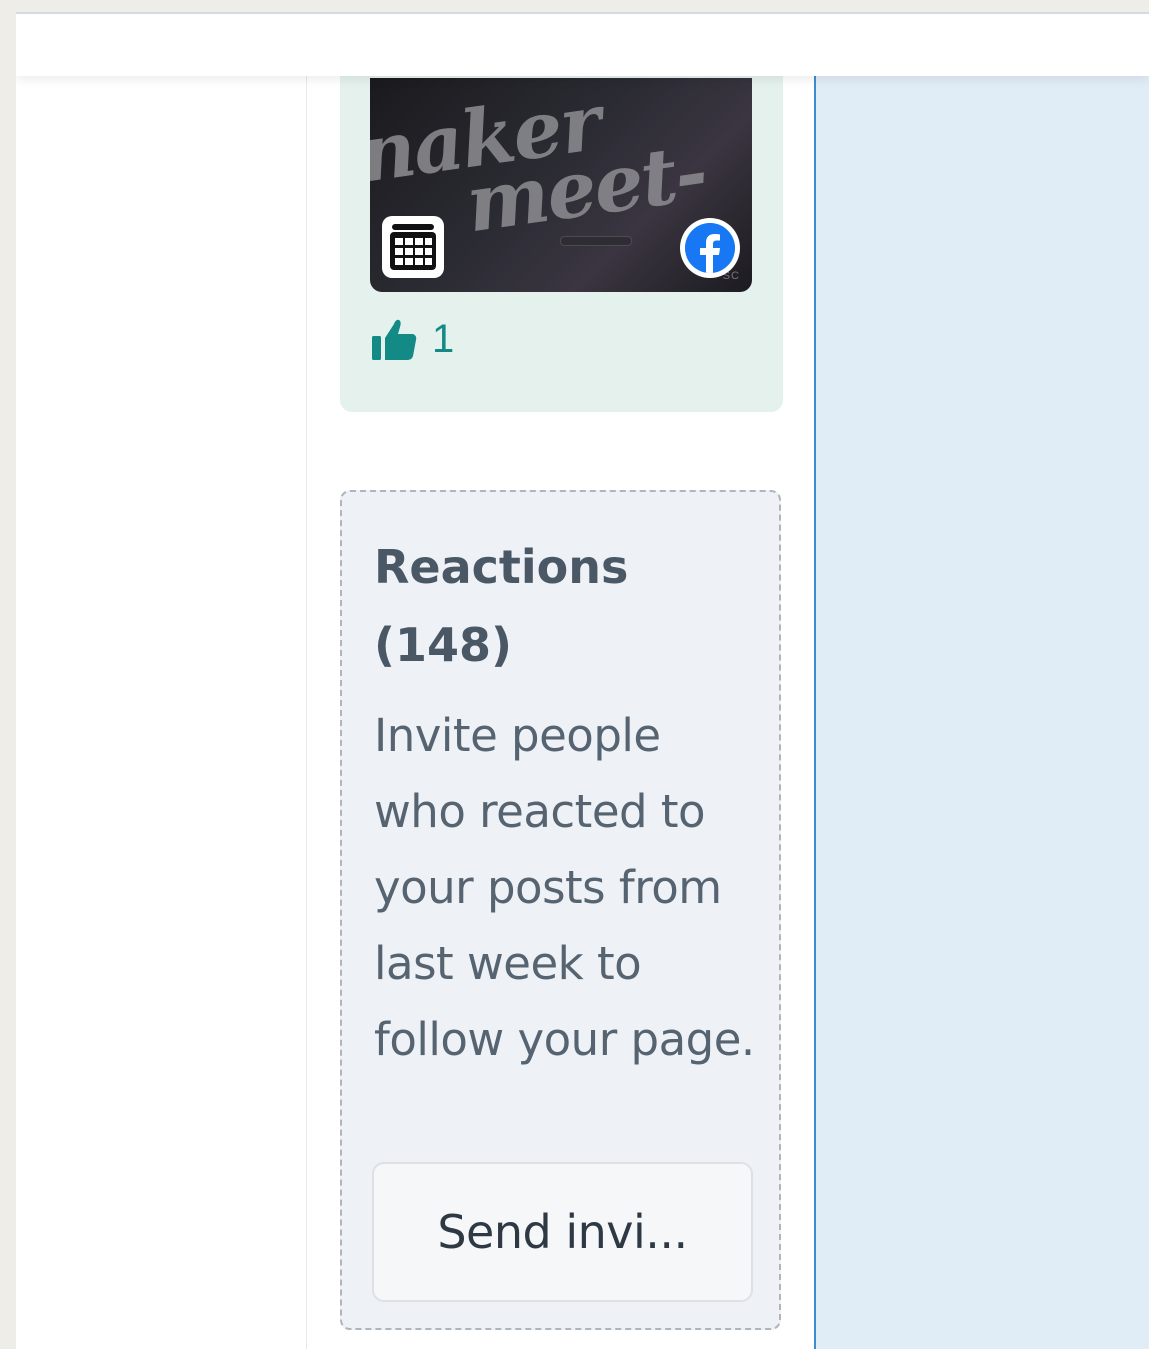  What do you see at coordinates (710, 248) in the screenshot?
I see `facebook-icon` at bounding box center [710, 248].